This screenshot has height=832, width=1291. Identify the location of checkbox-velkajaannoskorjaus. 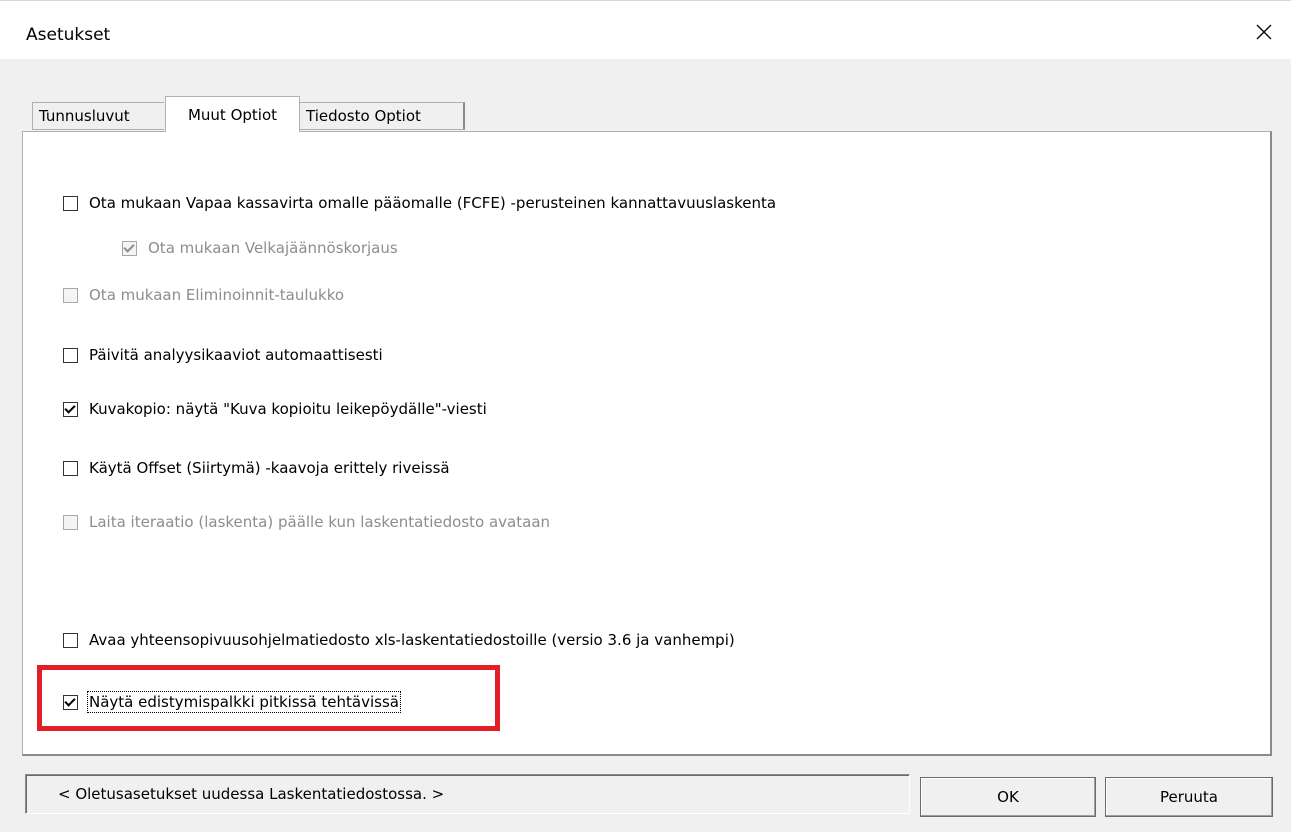
(129, 248).